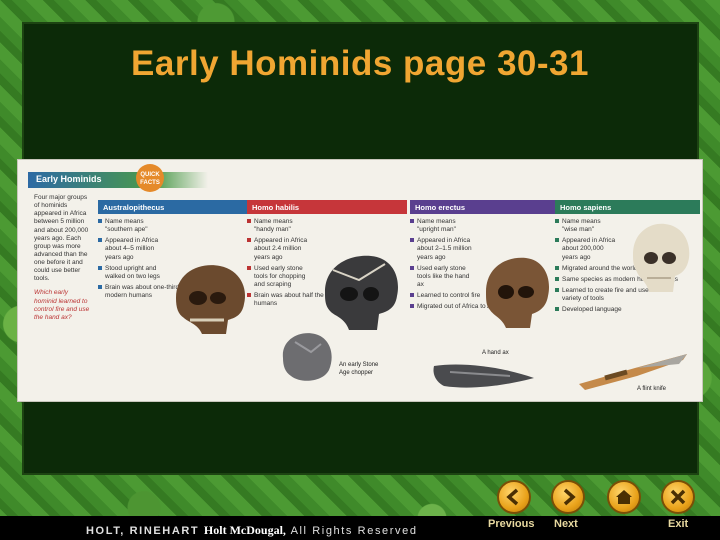  I want to click on fact: Name means "handy man", so click(278, 226).